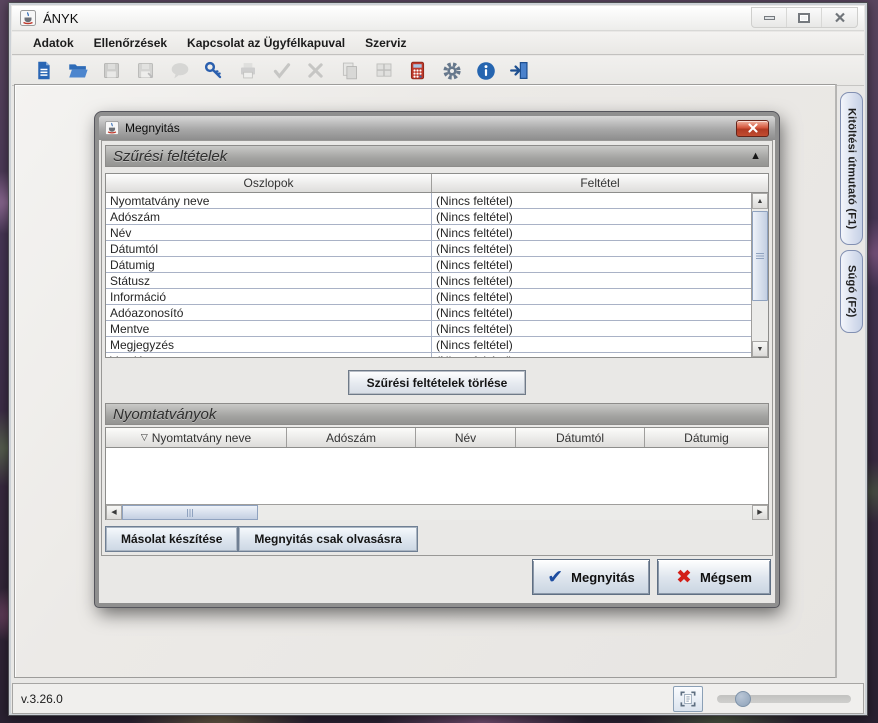  I want to click on filter-table-vscrollbar: ▲ ▼, so click(759, 275).